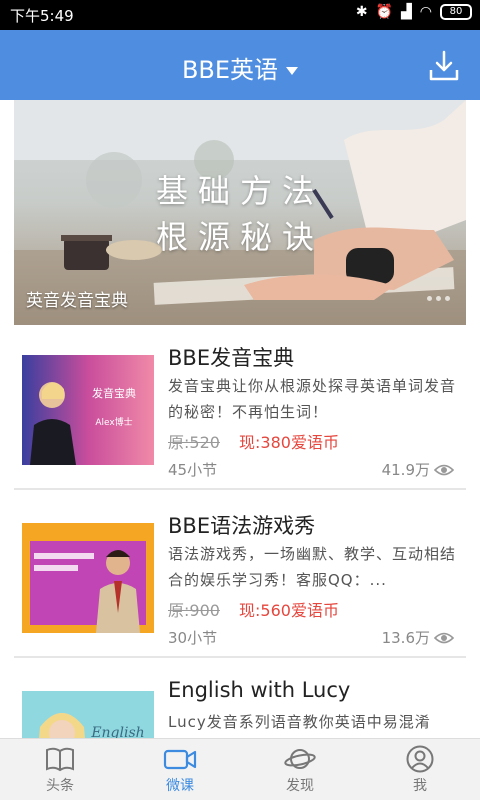 The width and height of the screenshot is (480, 800). I want to click on tab-faxian: 发现, so click(300, 769).